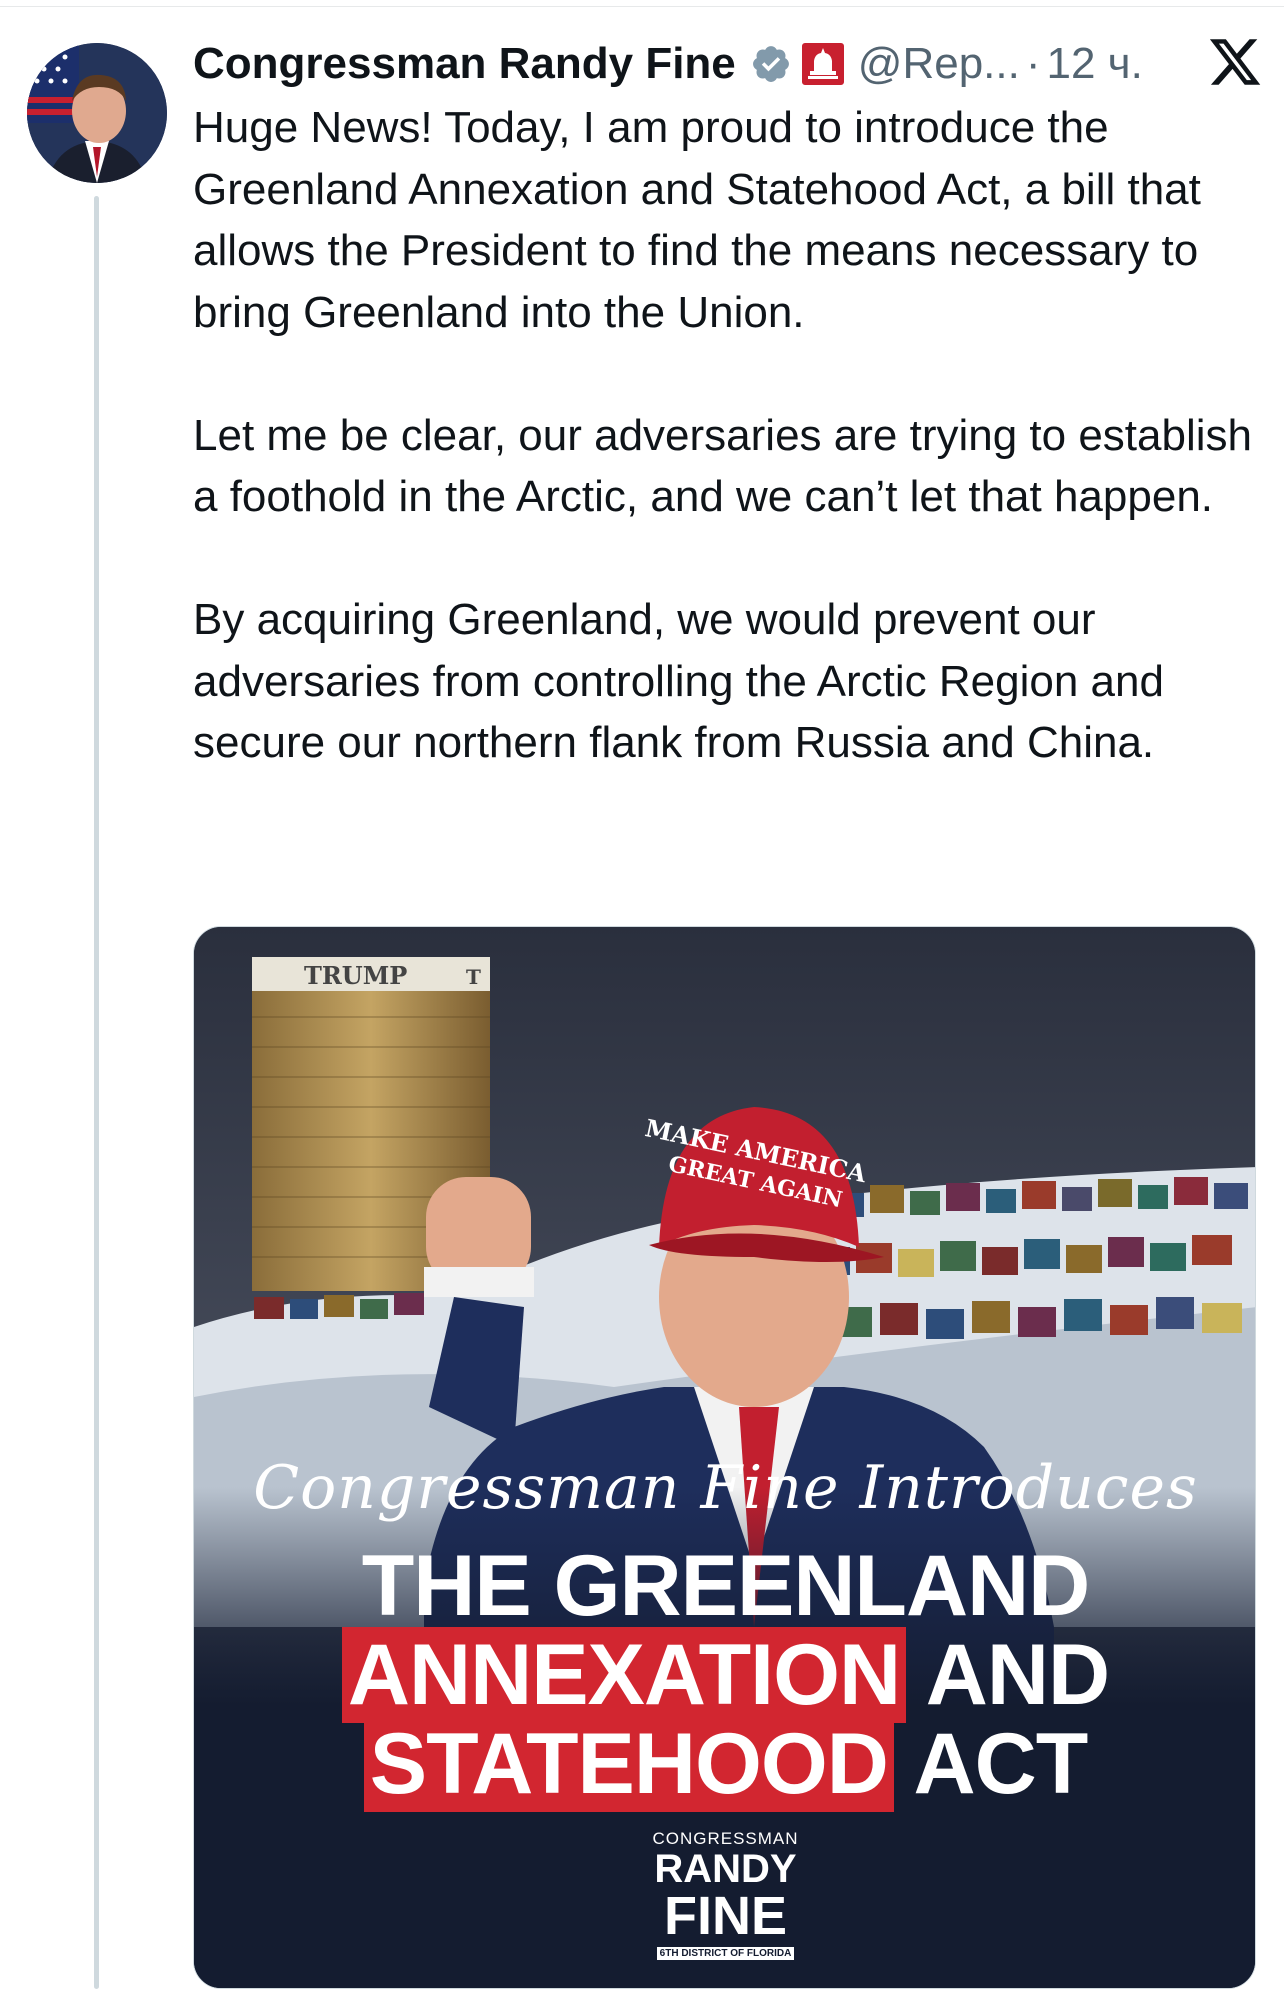 Image resolution: width=1284 pixels, height=1989 pixels. I want to click on x-logo-icon, so click(1235, 62).